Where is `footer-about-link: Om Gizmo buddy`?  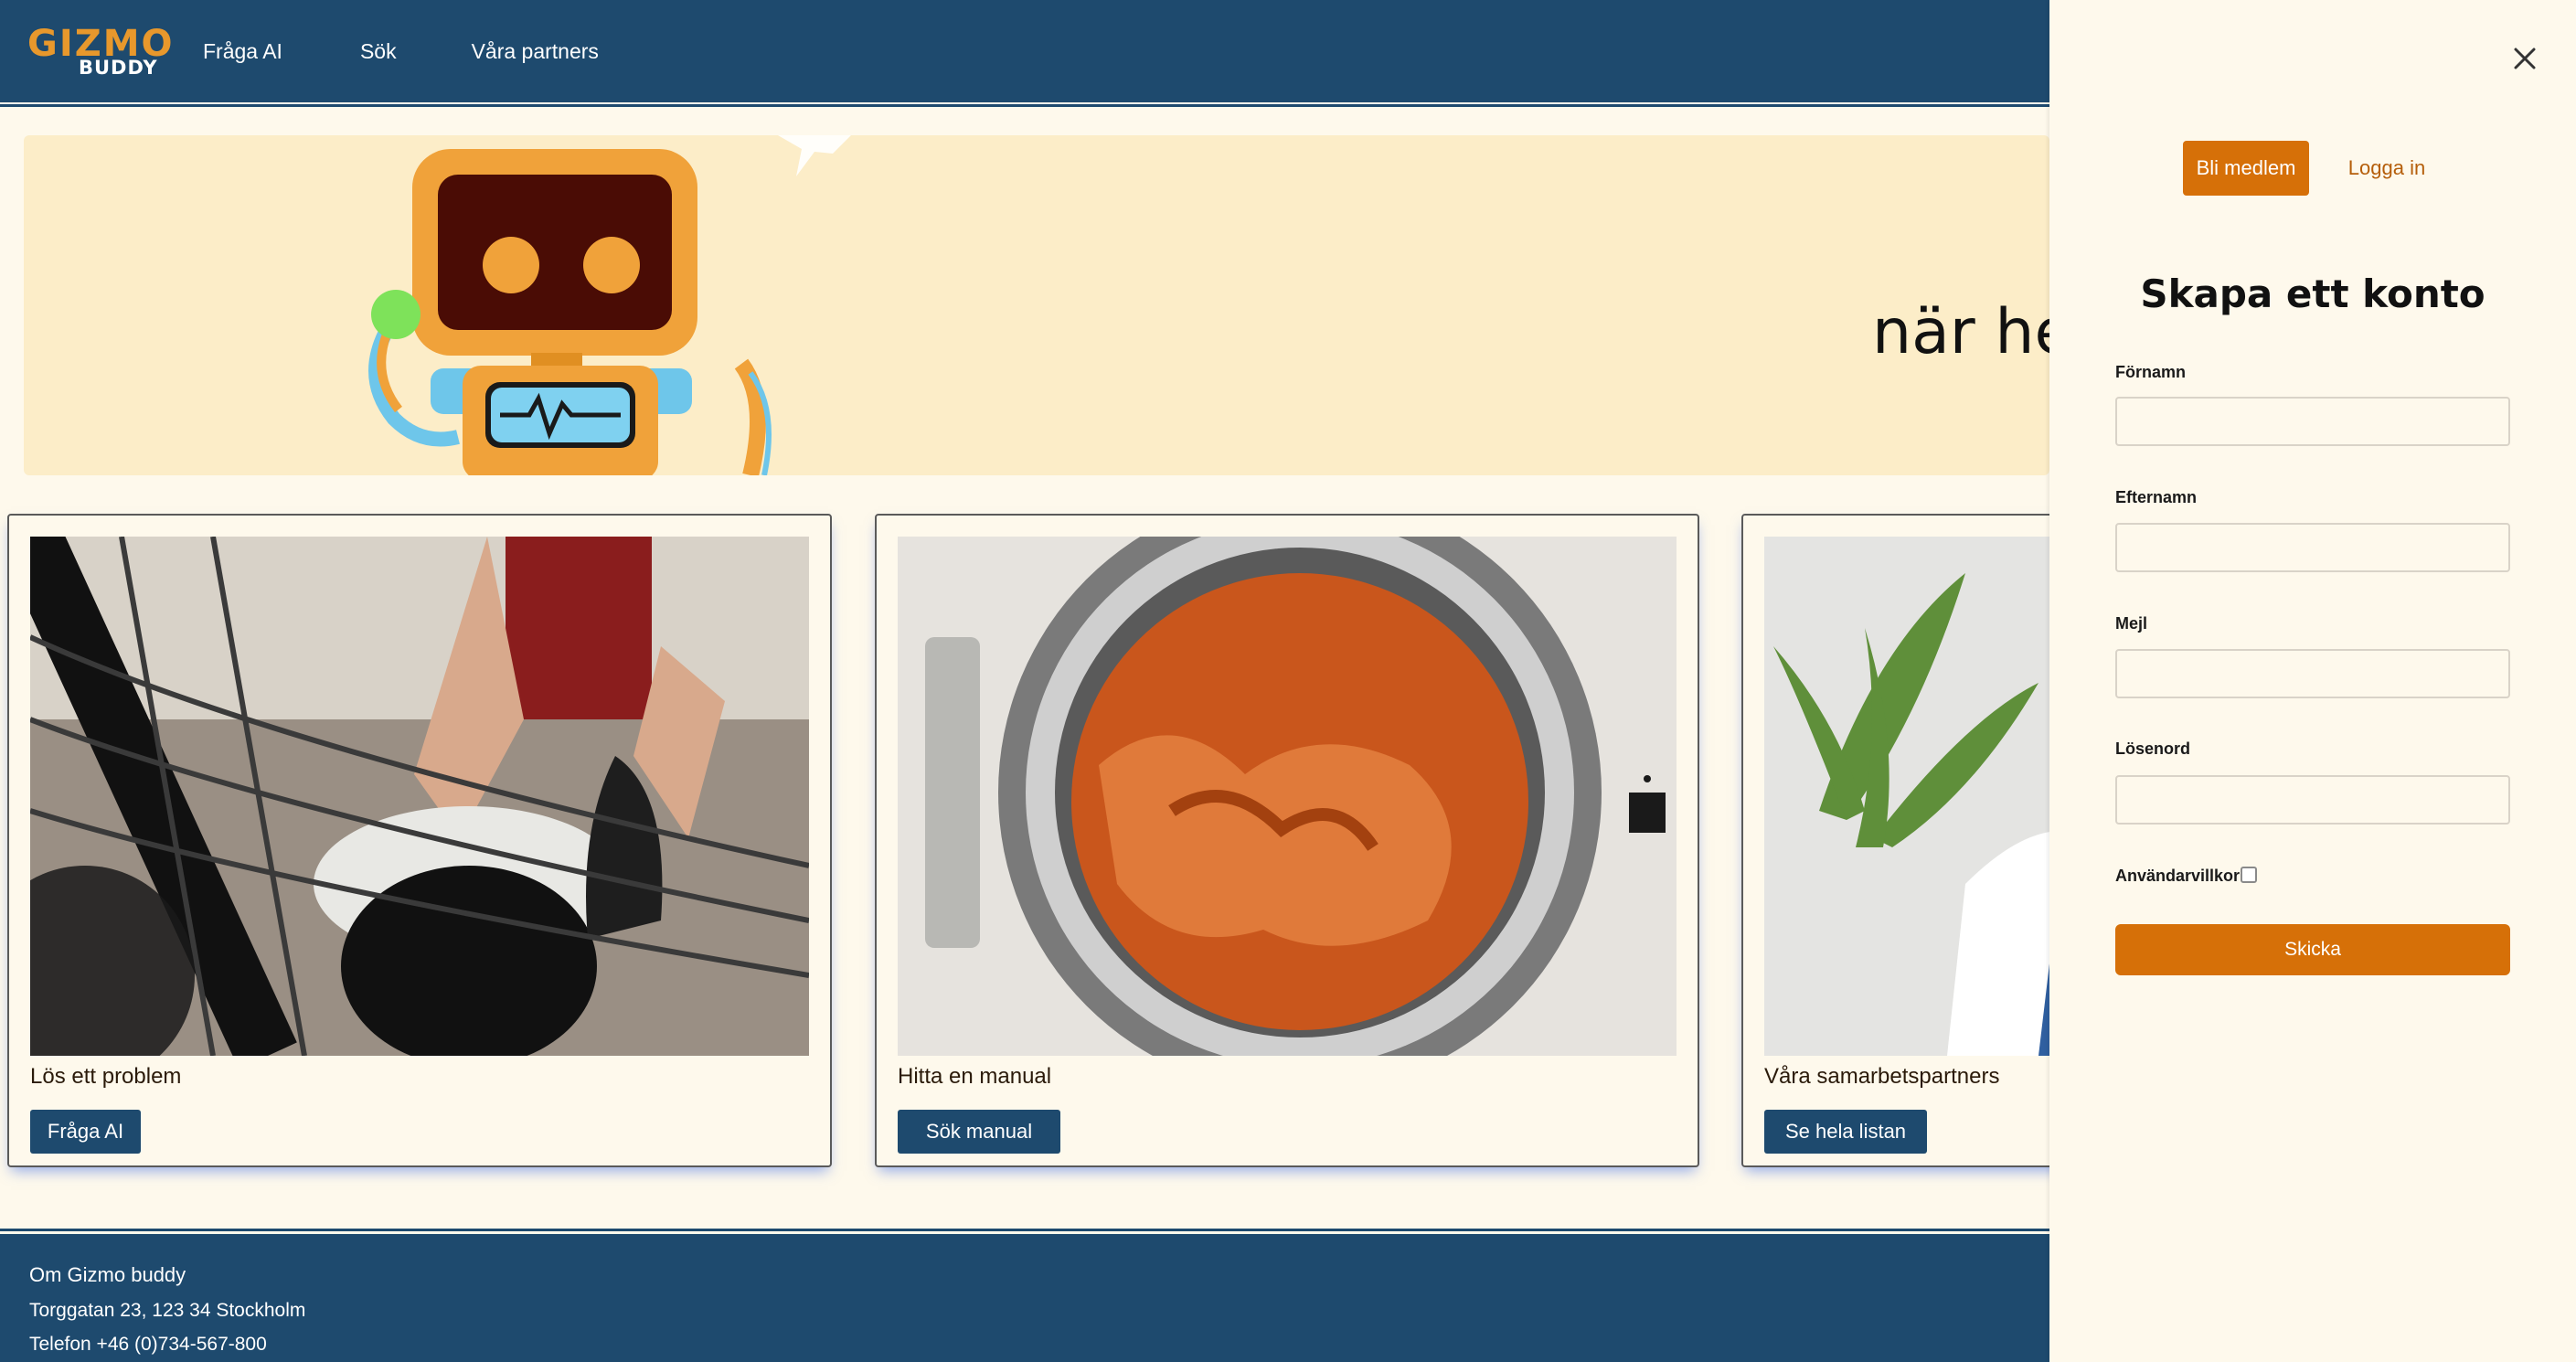 footer-about-link: Om Gizmo buddy is located at coordinates (1039, 1275).